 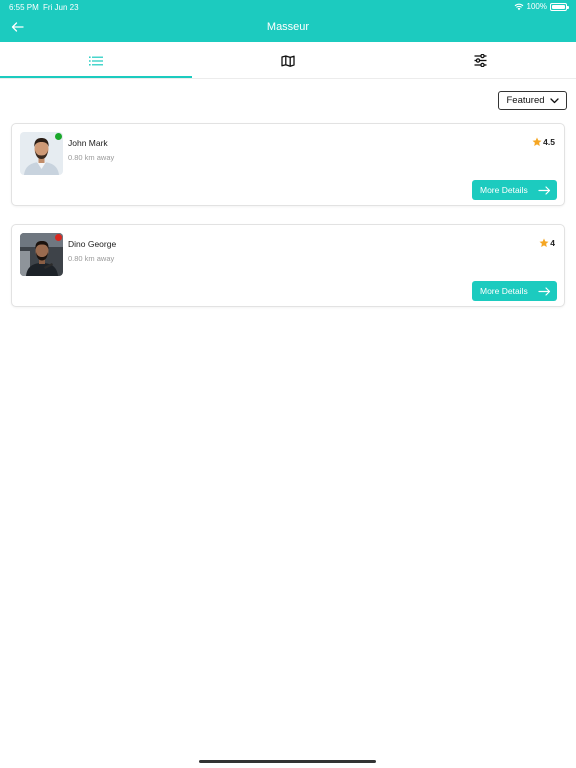 What do you see at coordinates (549, 142) in the screenshot?
I see `rating-value: 4.5` at bounding box center [549, 142].